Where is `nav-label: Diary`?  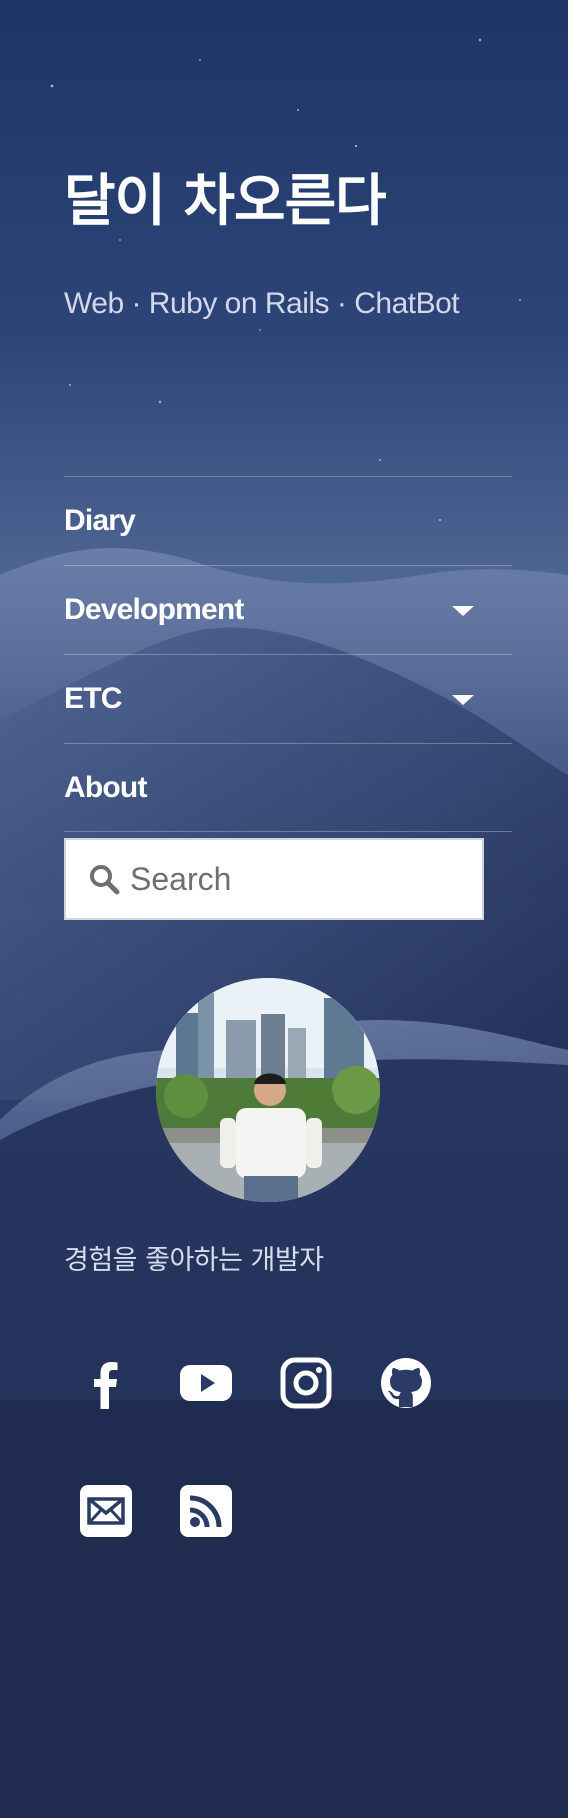 nav-label: Diary is located at coordinates (100, 520).